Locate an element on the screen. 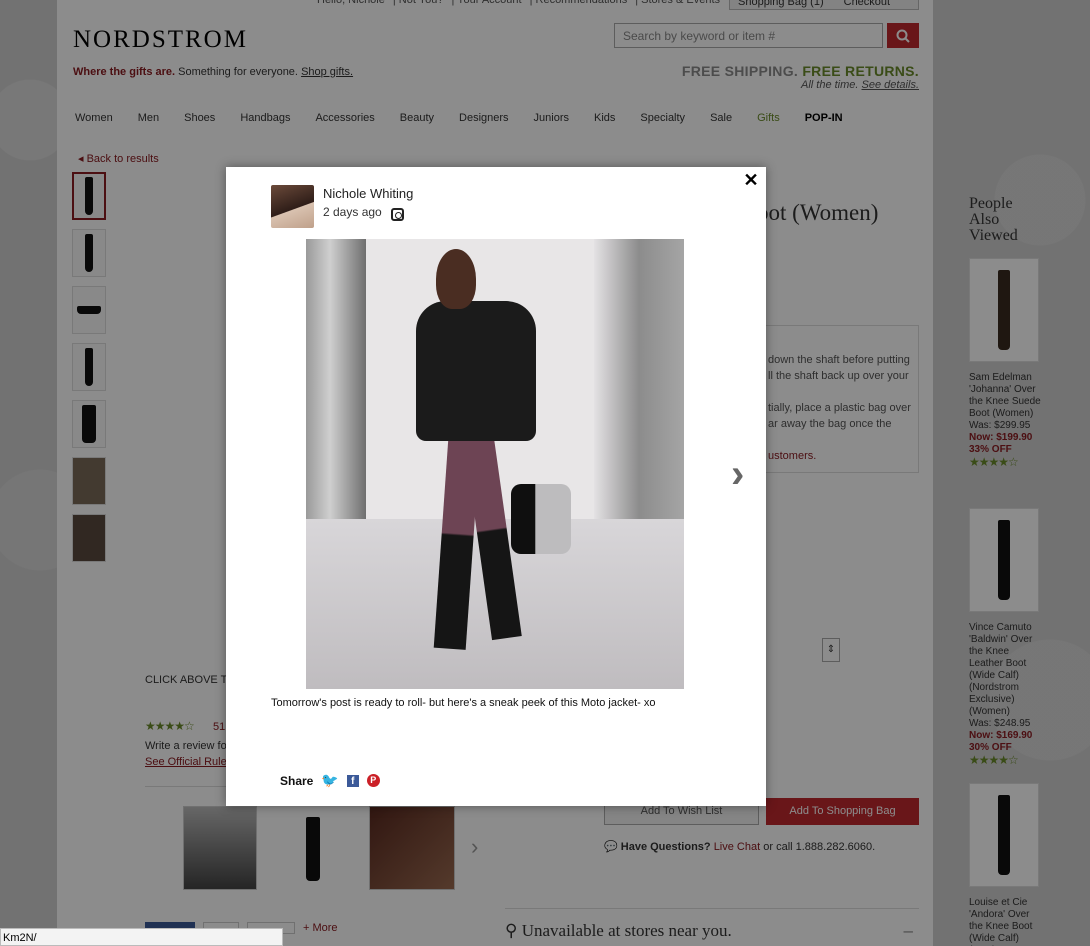  share-row: Share 🐦 f P is located at coordinates (330, 780).